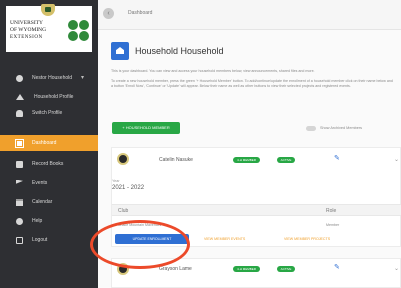 The height and width of the screenshot is (288, 401). I want to click on sidebar-item-logout: Logout, so click(49, 240).